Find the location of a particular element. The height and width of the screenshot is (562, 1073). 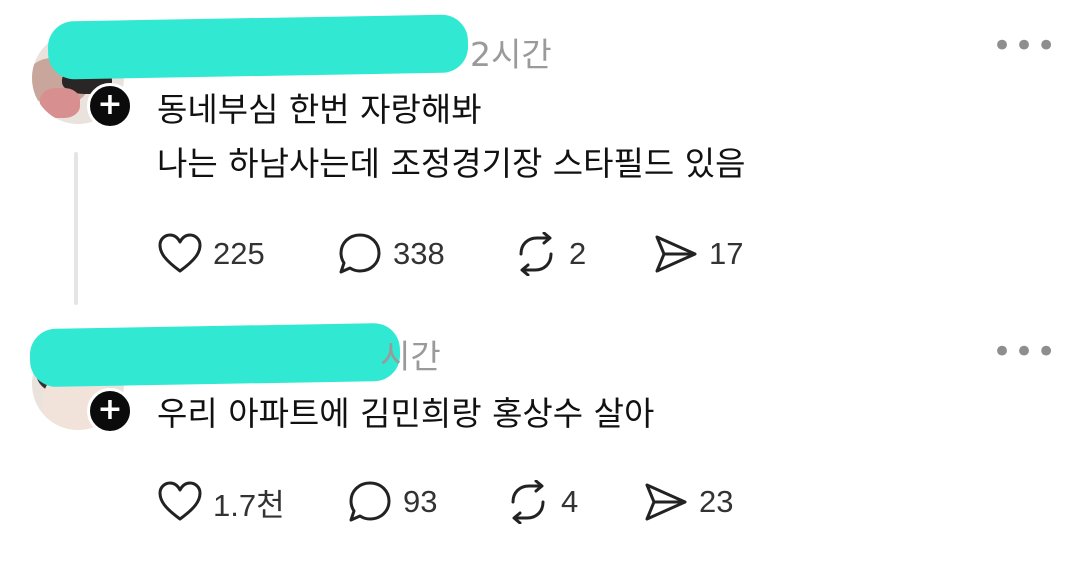

repost-button: 2 is located at coordinates (549, 254).